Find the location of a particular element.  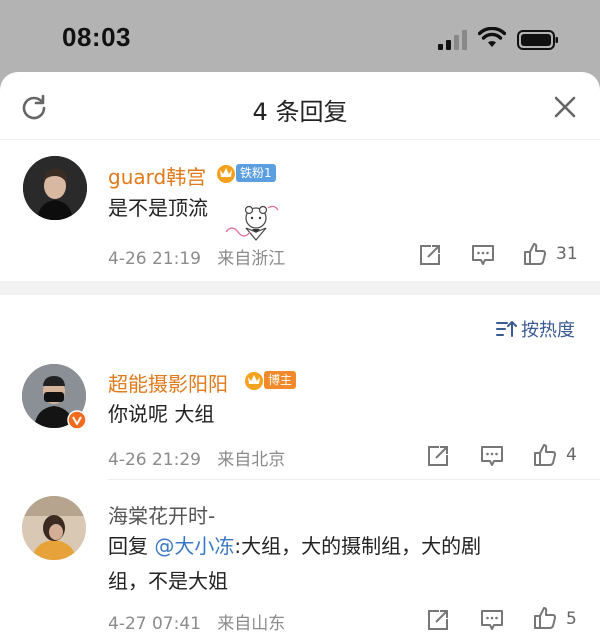

reply-text-line1: :大组，大的摄制组，大的剧 is located at coordinates (358, 546).